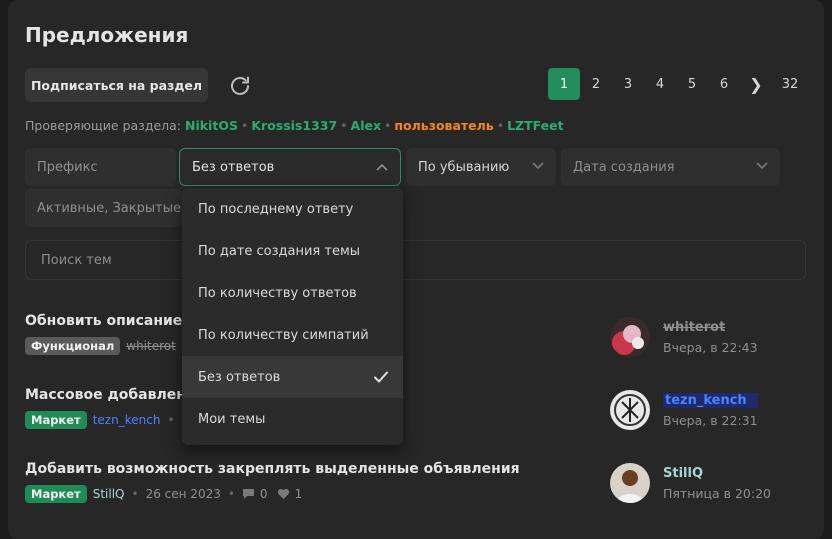  Describe the element at coordinates (717, 493) in the screenshot. I see `last-reply-time: Пятница в 20:20` at that location.